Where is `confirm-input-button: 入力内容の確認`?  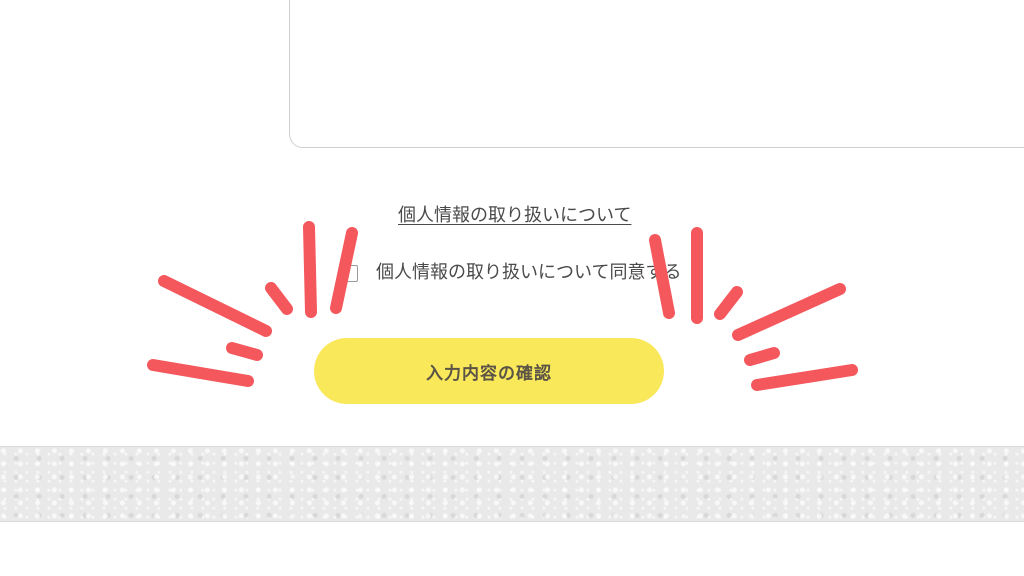
confirm-input-button: 入力内容の確認 is located at coordinates (489, 371).